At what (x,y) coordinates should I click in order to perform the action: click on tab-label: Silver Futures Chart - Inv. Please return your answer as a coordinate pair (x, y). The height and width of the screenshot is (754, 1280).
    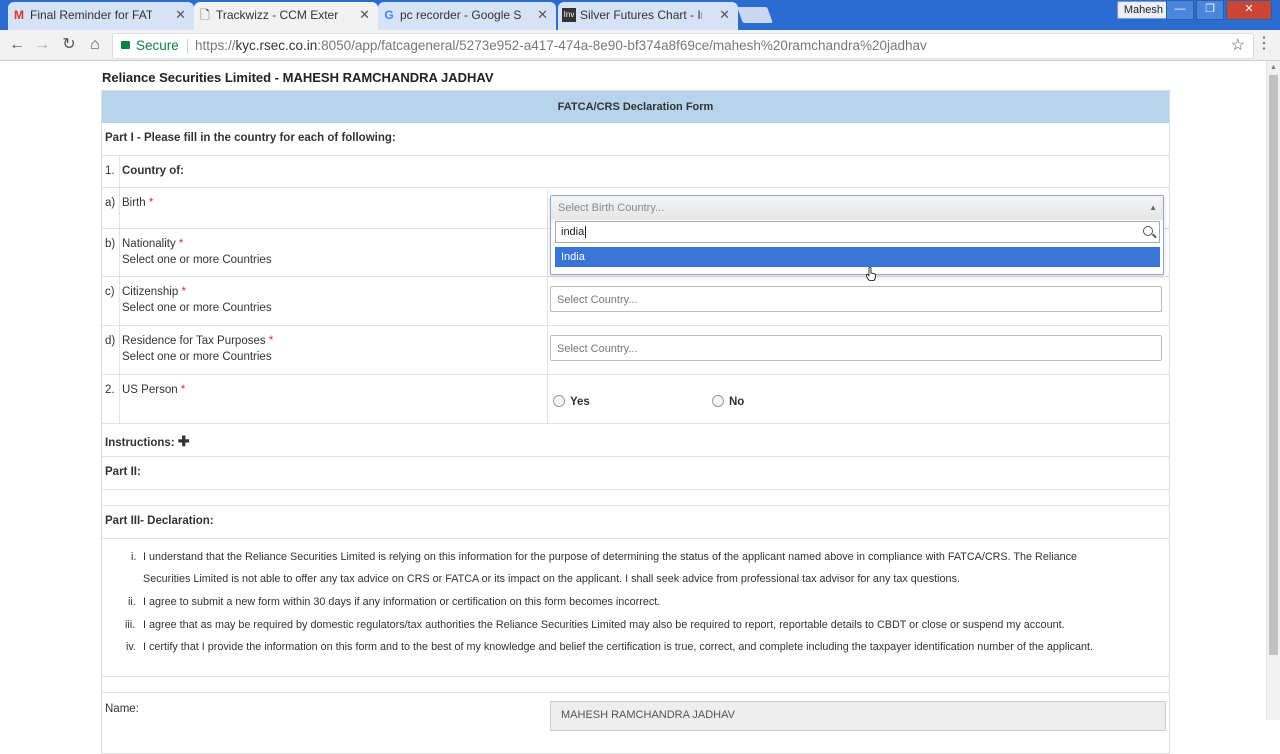
    Looking at the image, I should click on (641, 15).